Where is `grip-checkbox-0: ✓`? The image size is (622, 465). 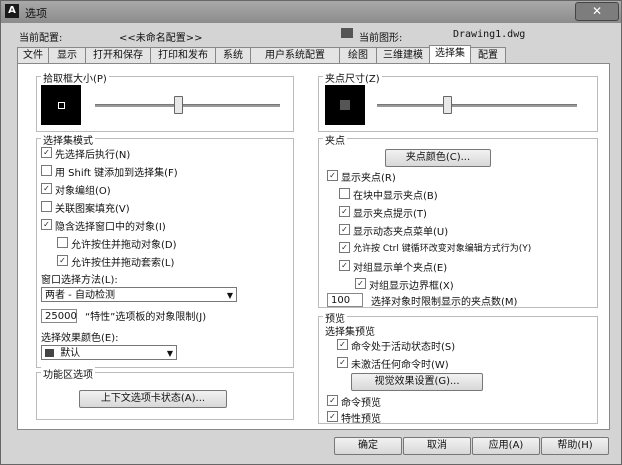 grip-checkbox-0: ✓ is located at coordinates (332, 175).